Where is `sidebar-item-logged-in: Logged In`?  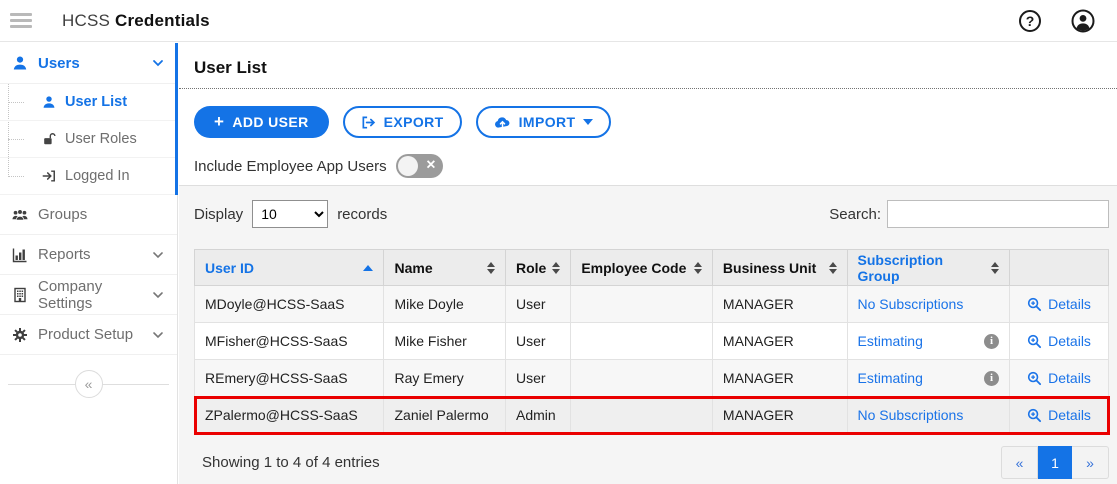
sidebar-item-logged-in: Logged In is located at coordinates (88, 176).